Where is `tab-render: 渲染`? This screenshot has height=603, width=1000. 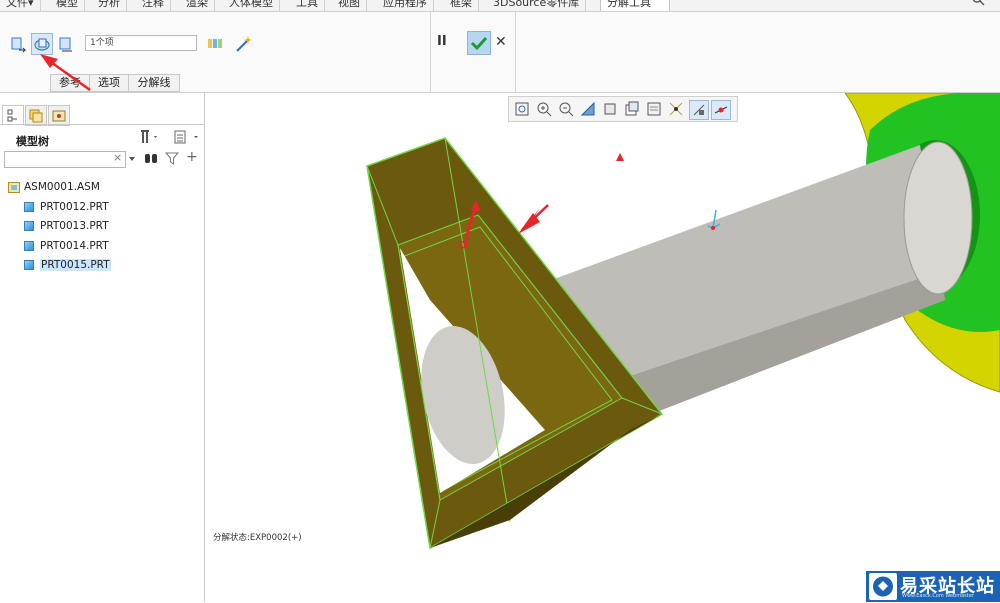
tab-render: 渲染 is located at coordinates (197, 5).